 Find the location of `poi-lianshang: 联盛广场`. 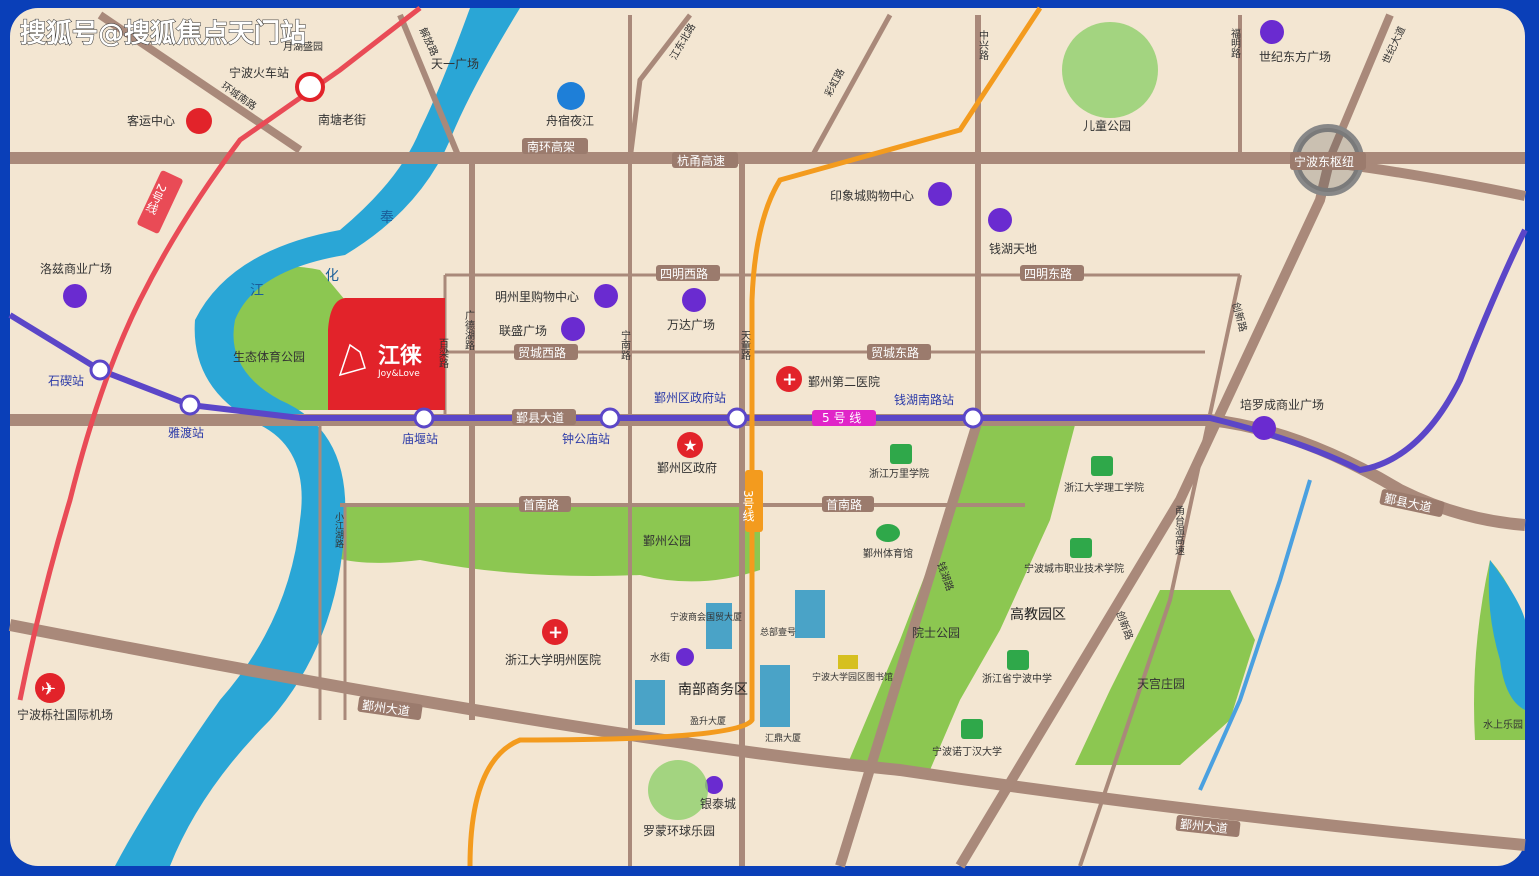

poi-lianshang: 联盛广场 is located at coordinates (523, 330).